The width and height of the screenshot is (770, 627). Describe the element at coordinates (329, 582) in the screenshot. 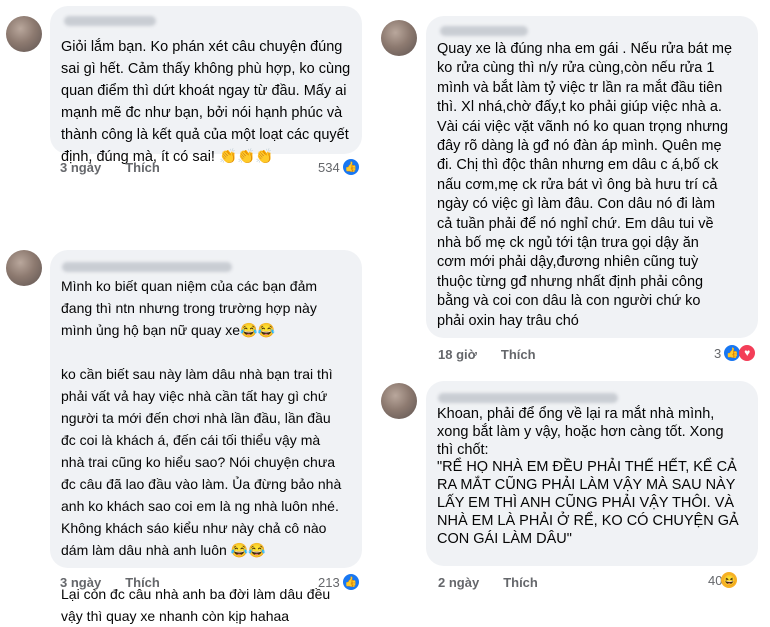

I see `reaction-count: 213` at that location.